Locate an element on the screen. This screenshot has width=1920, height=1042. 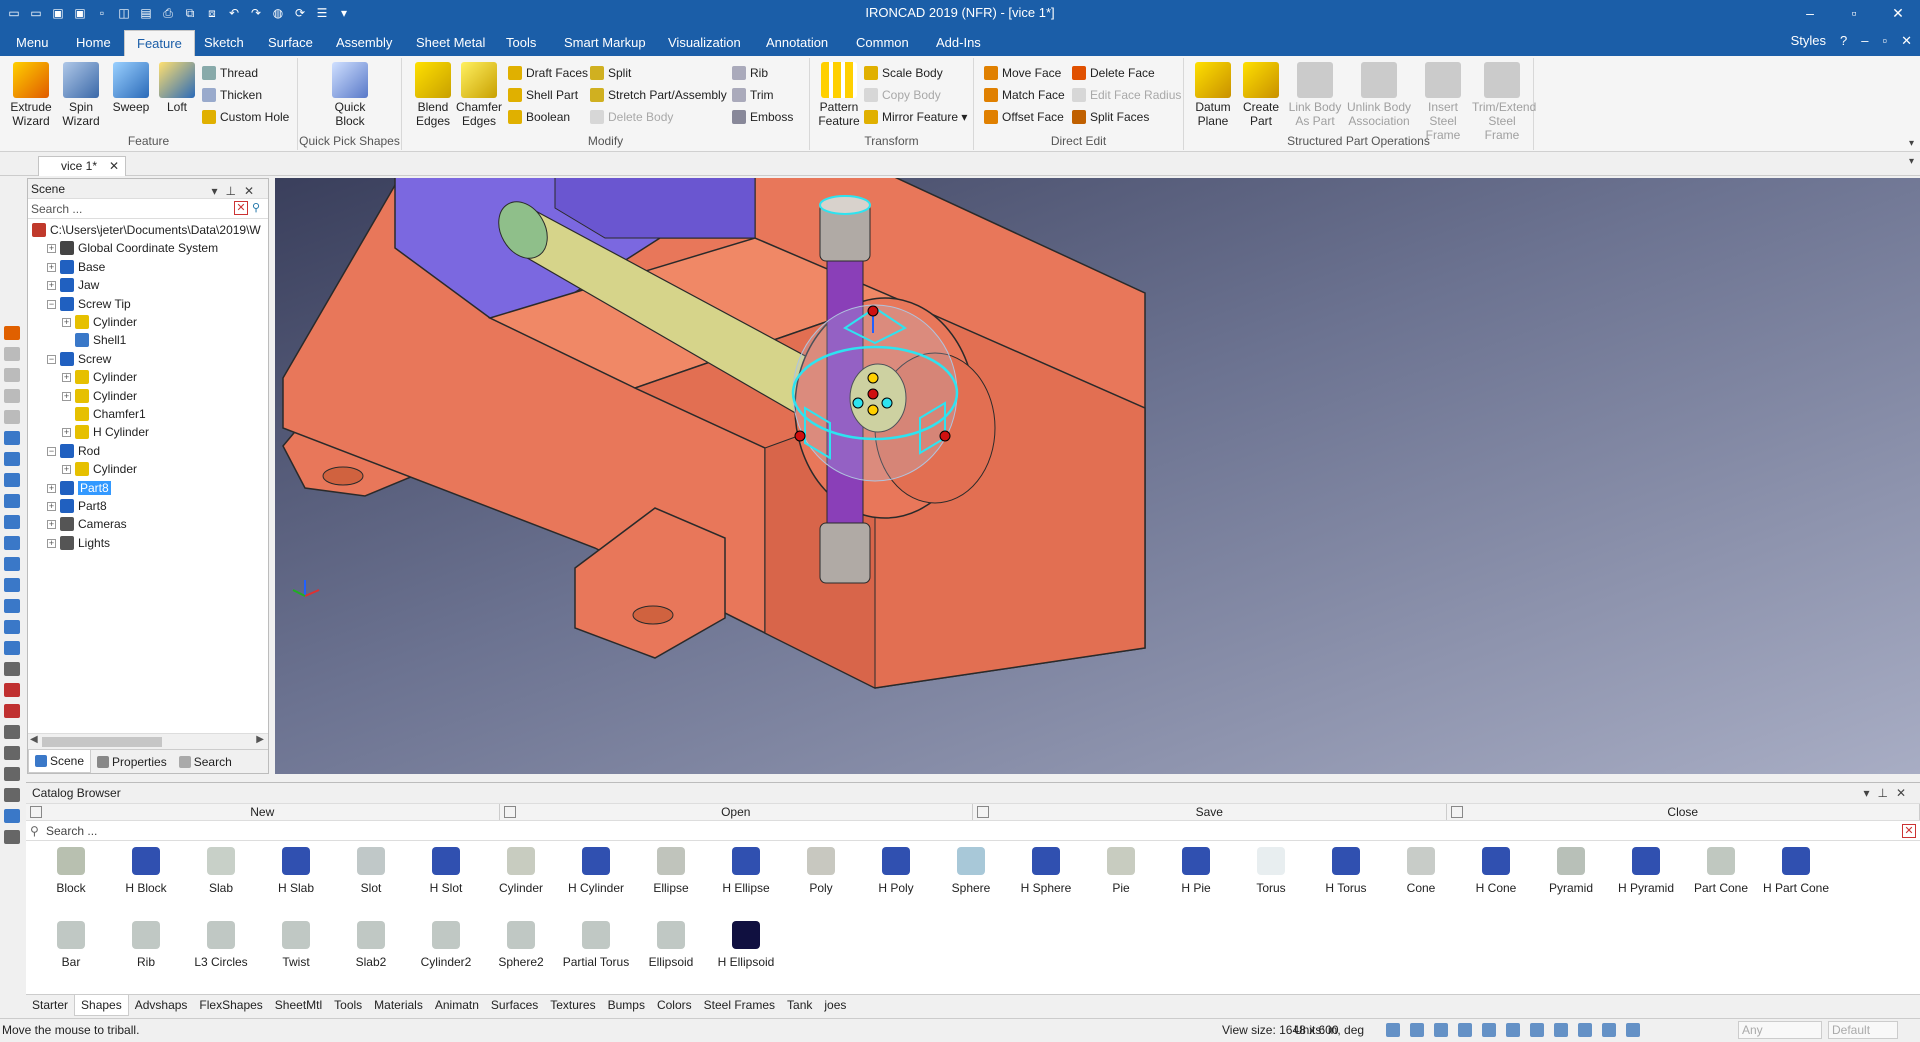
split-faces-button: Split Faces is located at coordinates (1109, 117).